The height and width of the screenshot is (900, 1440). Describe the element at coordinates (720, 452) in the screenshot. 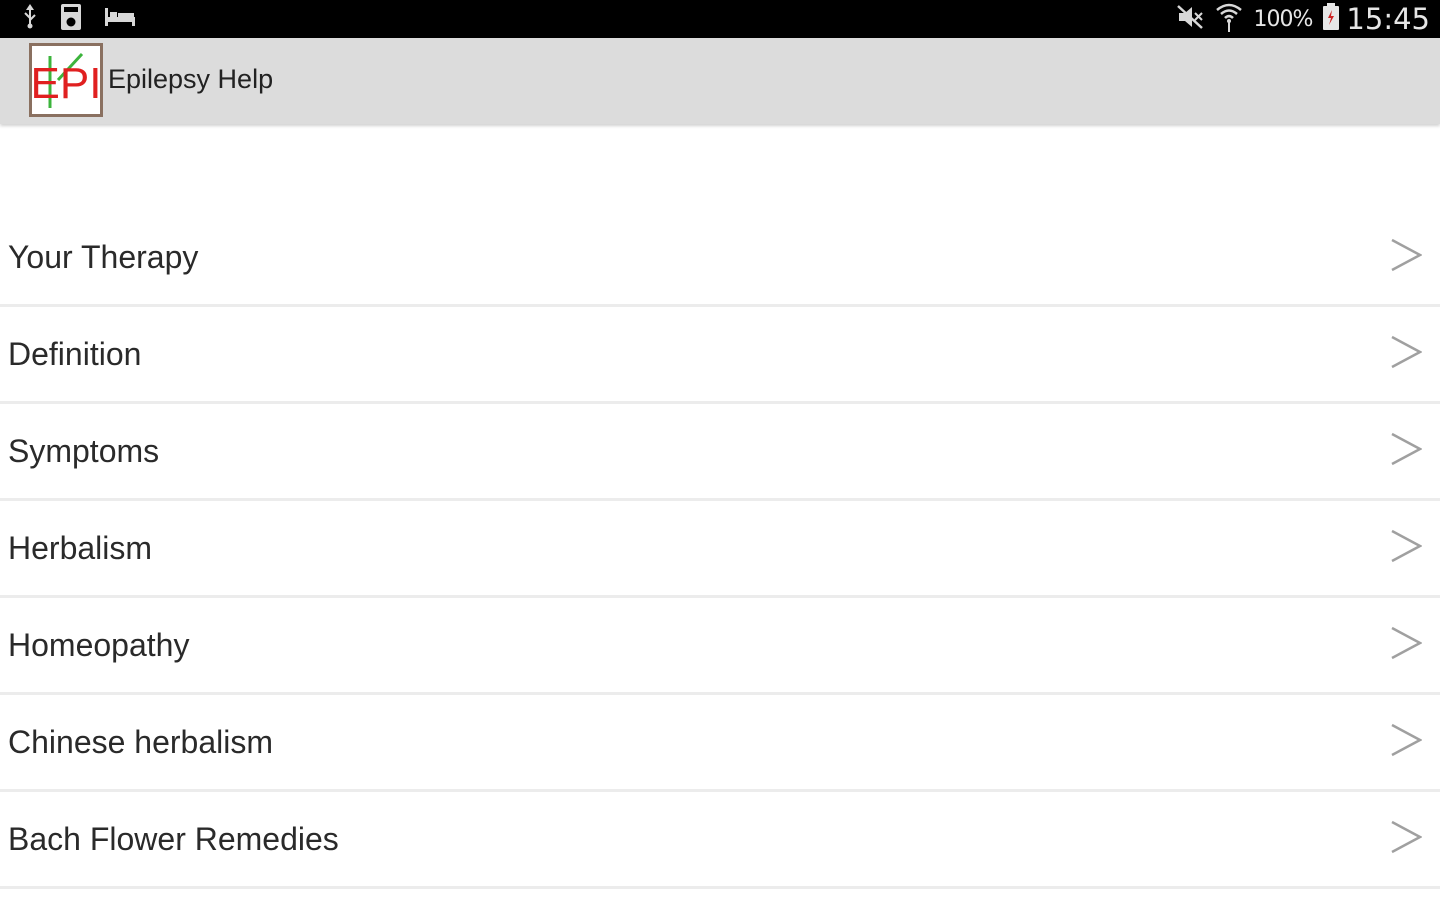

I see `menu-item-symptoms: Symptoms` at that location.